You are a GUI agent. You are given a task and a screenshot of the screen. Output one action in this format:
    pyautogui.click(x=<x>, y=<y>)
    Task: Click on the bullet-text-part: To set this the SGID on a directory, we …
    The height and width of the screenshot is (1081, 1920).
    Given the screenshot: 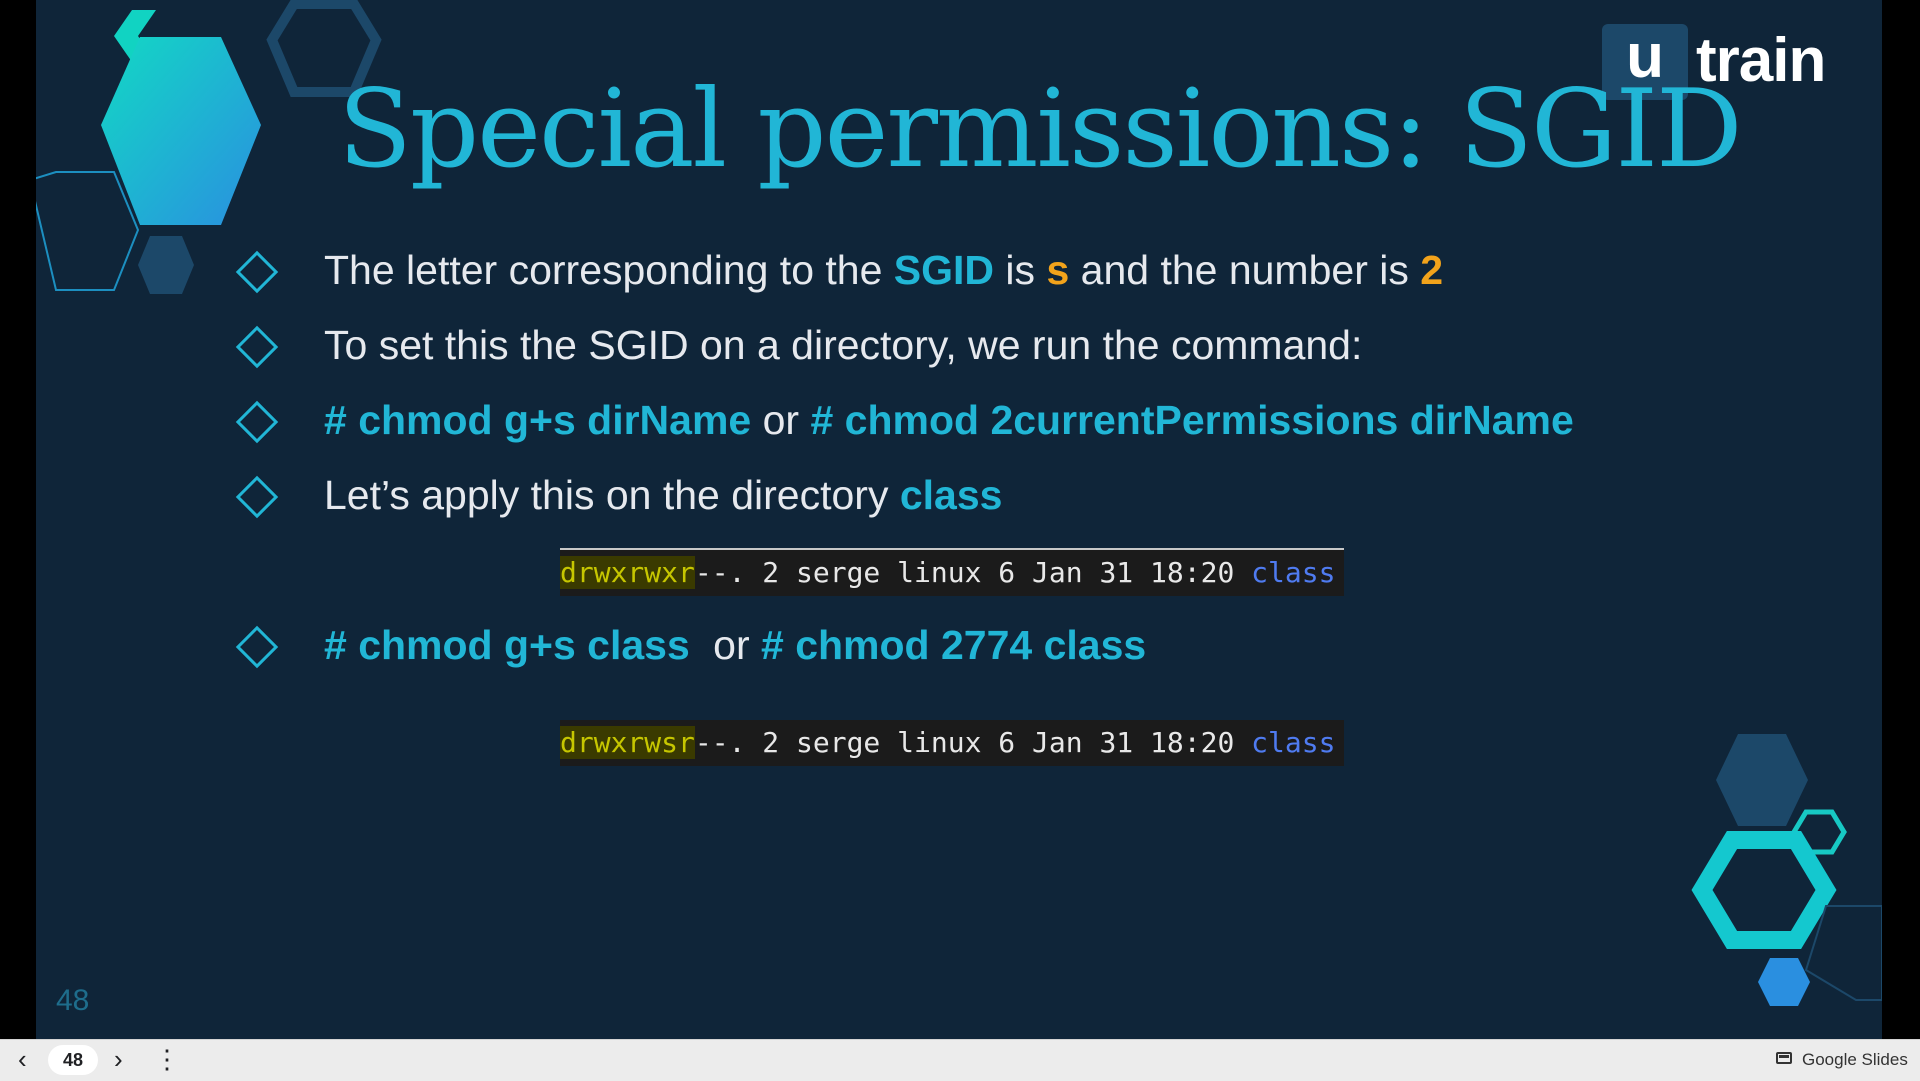 What is the action you would take?
    pyautogui.click(x=843, y=345)
    